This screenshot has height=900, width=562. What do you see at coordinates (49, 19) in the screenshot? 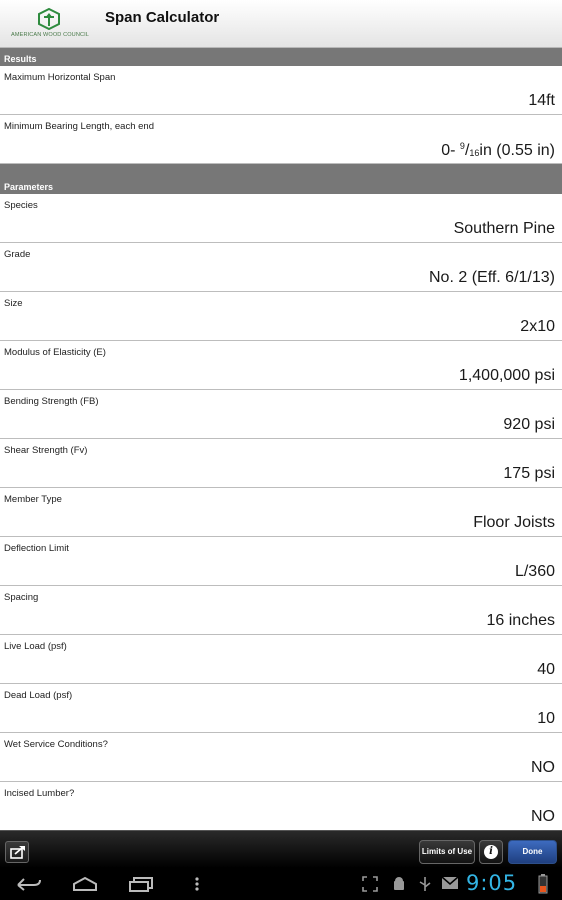
I see `logo-icon` at bounding box center [49, 19].